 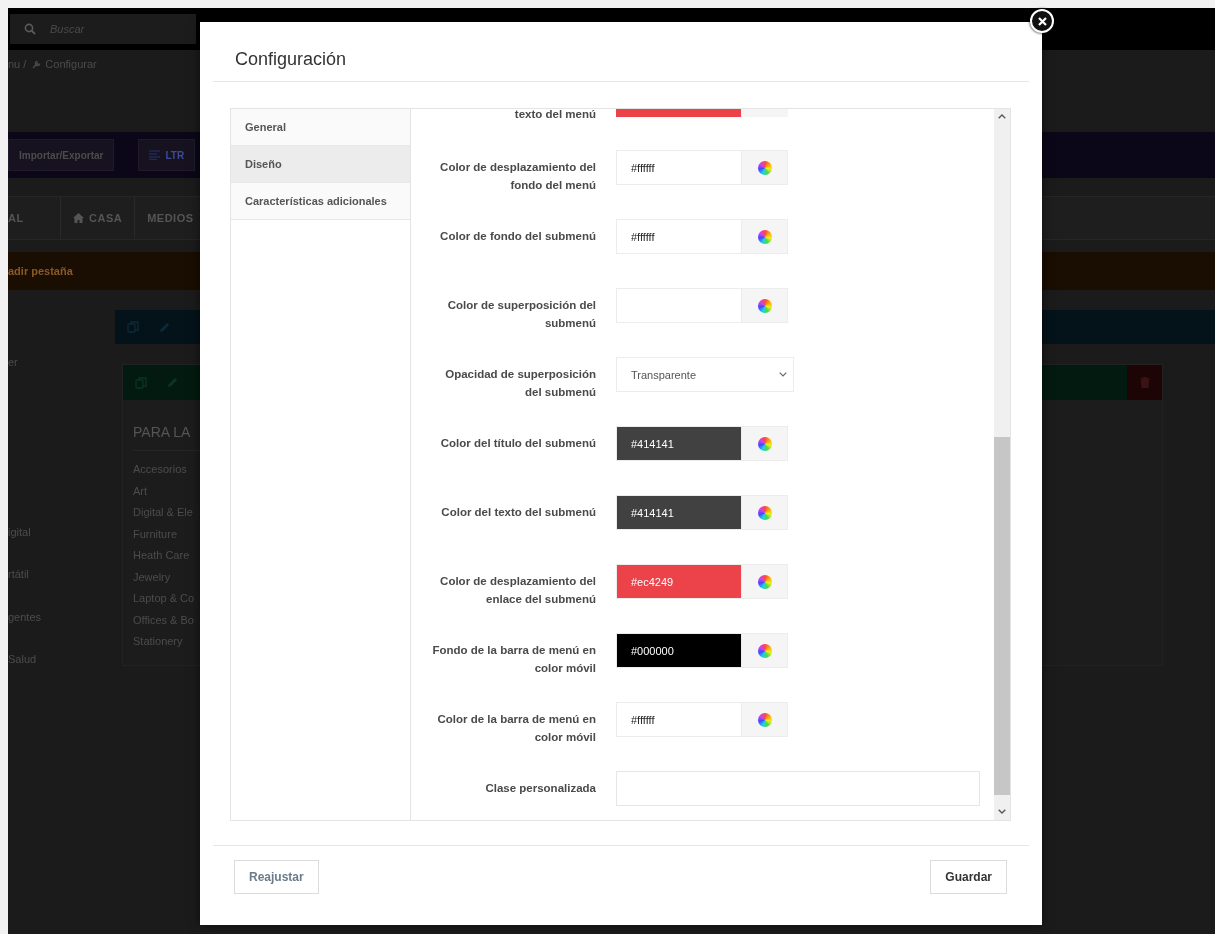 What do you see at coordinates (1042, 21) in the screenshot?
I see `close-icon` at bounding box center [1042, 21].